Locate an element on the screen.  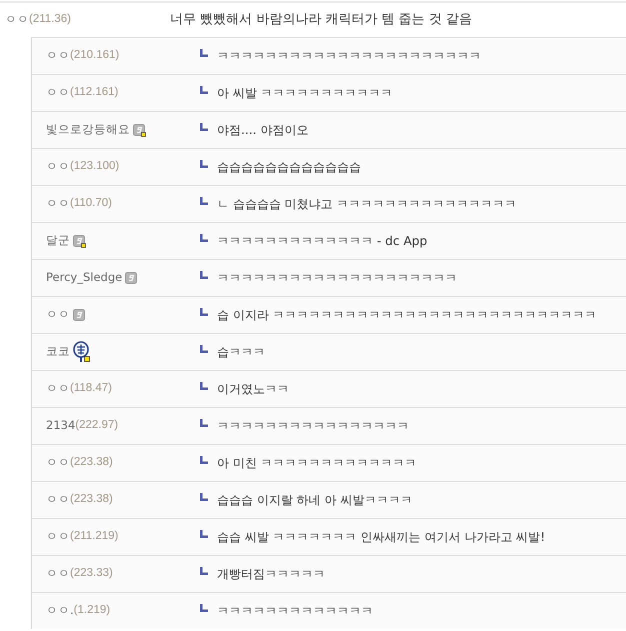
author-name: 달군 is located at coordinates (58, 241).